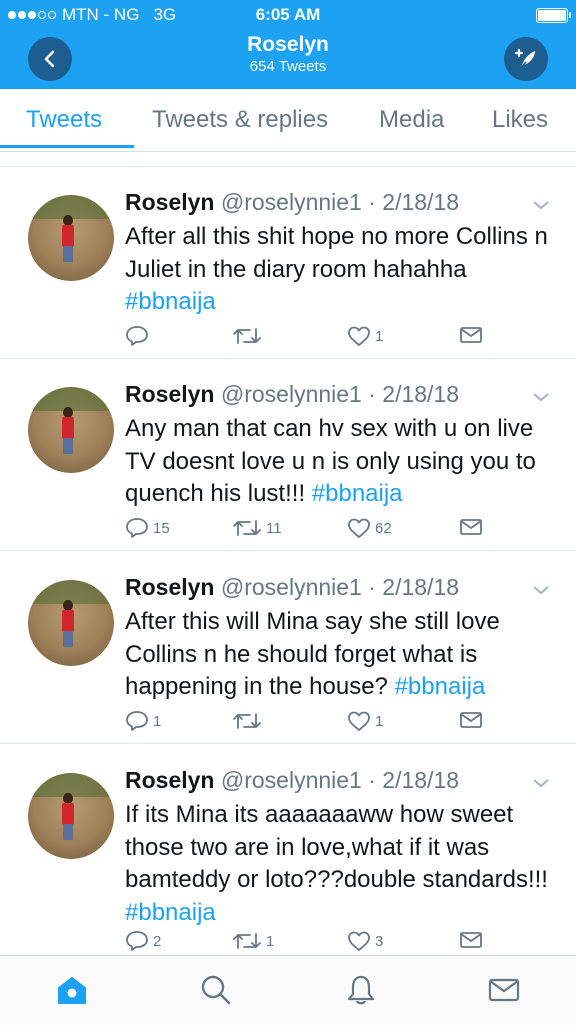 The image size is (576, 1025). Describe the element at coordinates (288, 44) in the screenshot. I see `profile-name: Roselyn` at that location.